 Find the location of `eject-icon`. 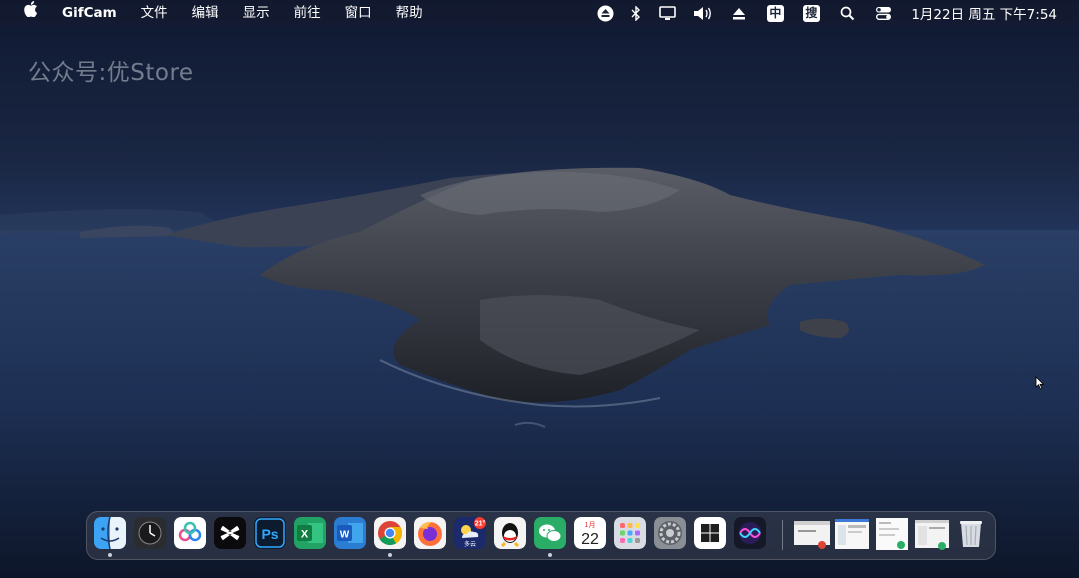

eject-icon is located at coordinates (739, 13).